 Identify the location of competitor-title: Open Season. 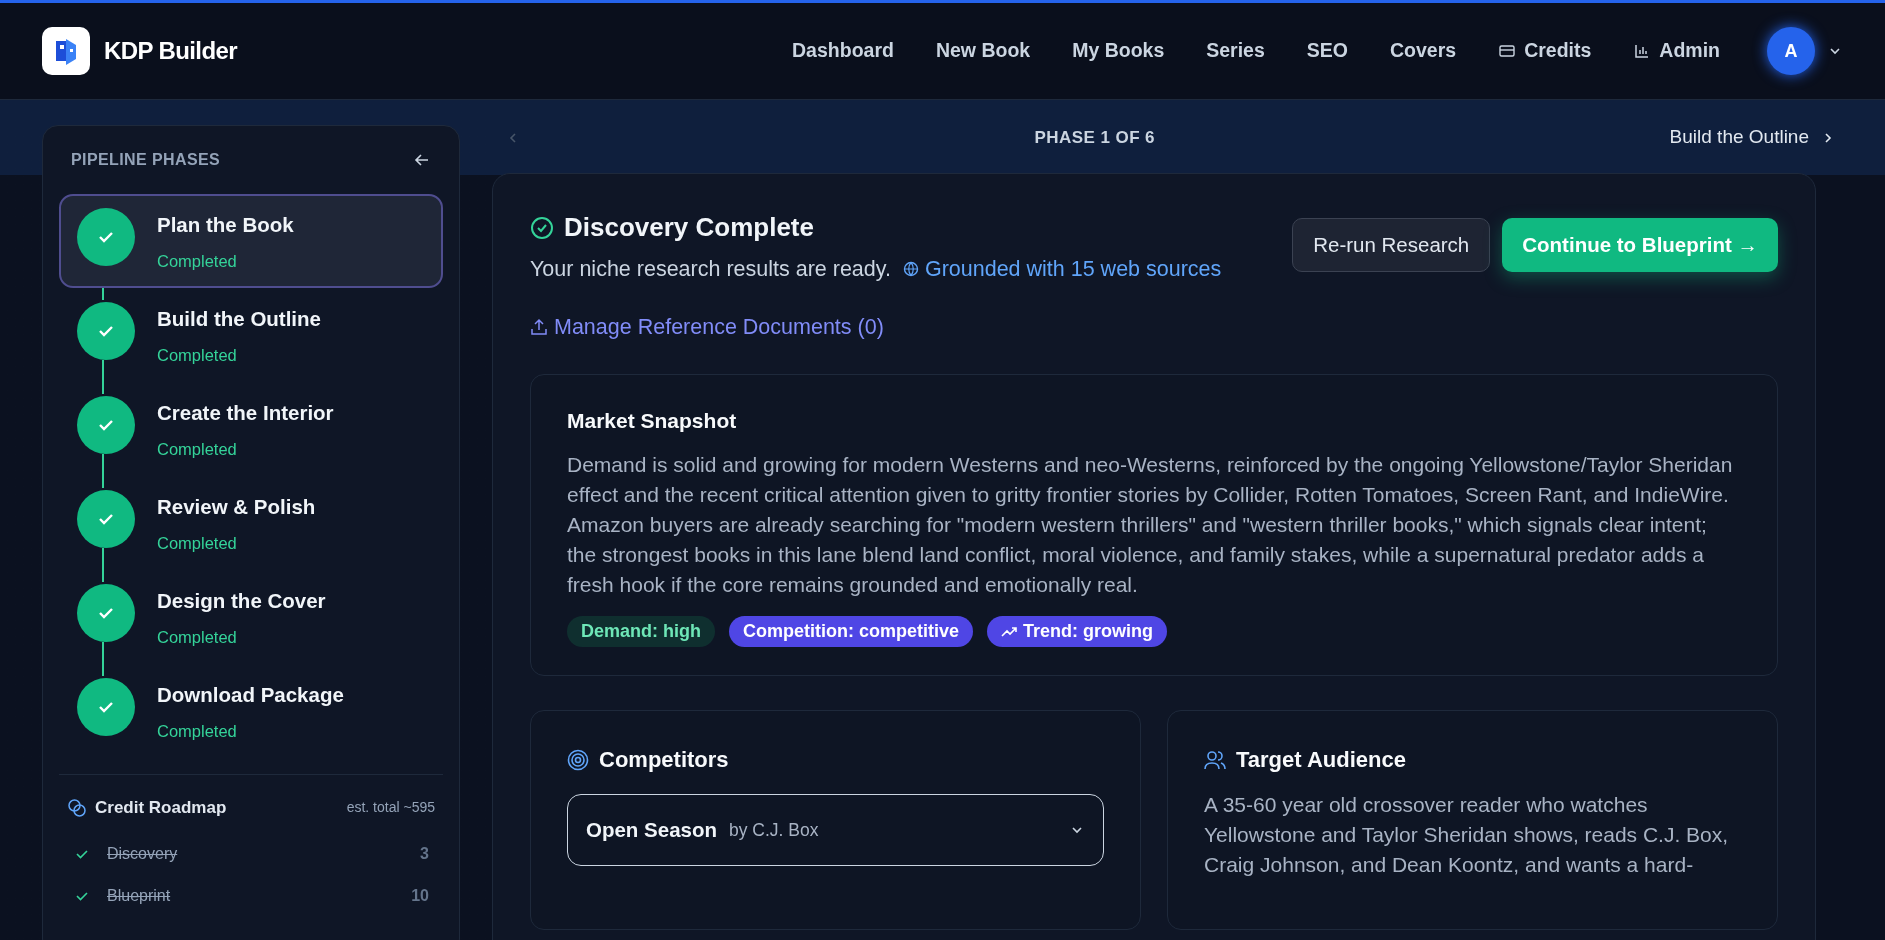
(651, 829).